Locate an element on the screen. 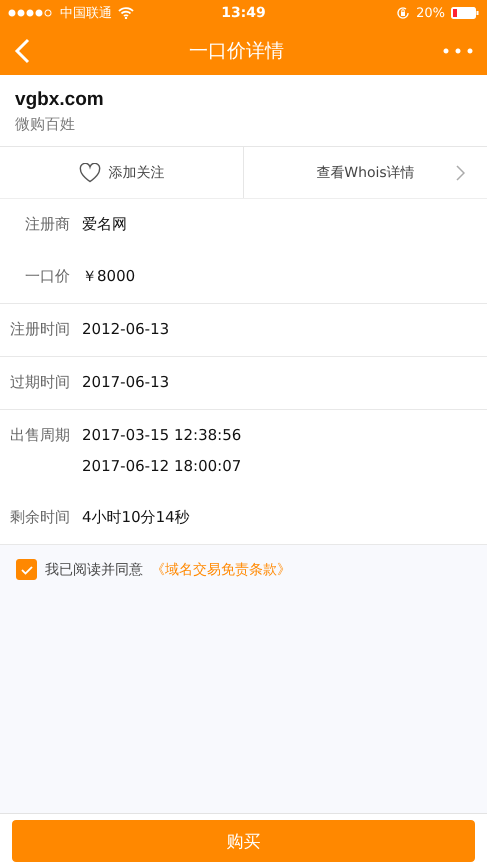 This screenshot has height=866, width=487. clock-time: 13:49 is located at coordinates (243, 13).